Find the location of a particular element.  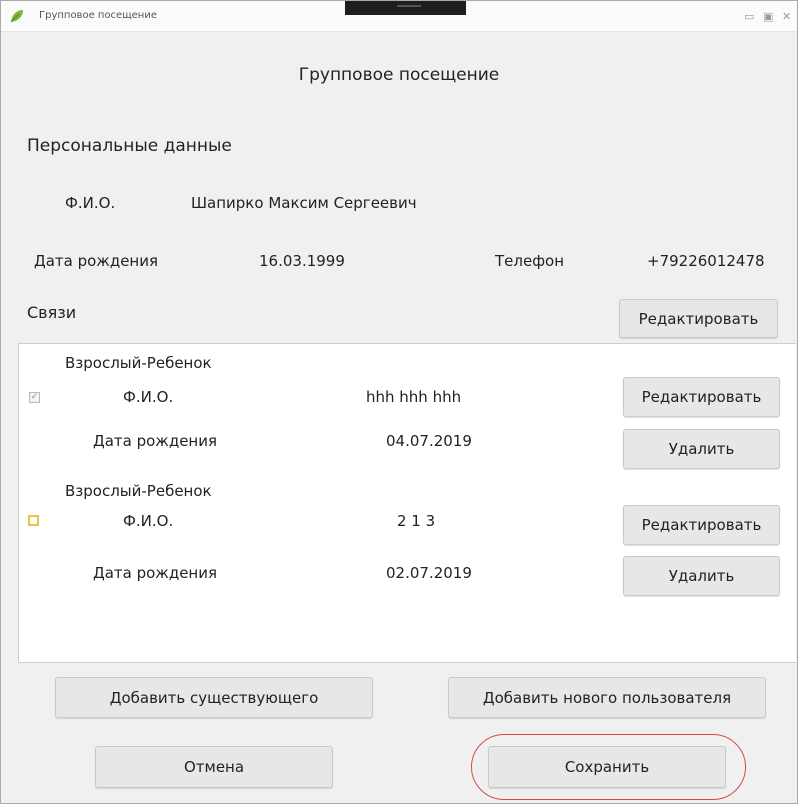

maximize-icon: ▣ is located at coordinates (768, 16).